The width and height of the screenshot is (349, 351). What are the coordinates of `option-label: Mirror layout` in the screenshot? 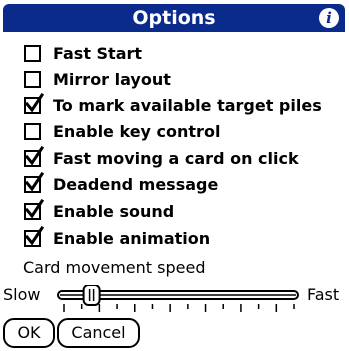 It's located at (112, 79).